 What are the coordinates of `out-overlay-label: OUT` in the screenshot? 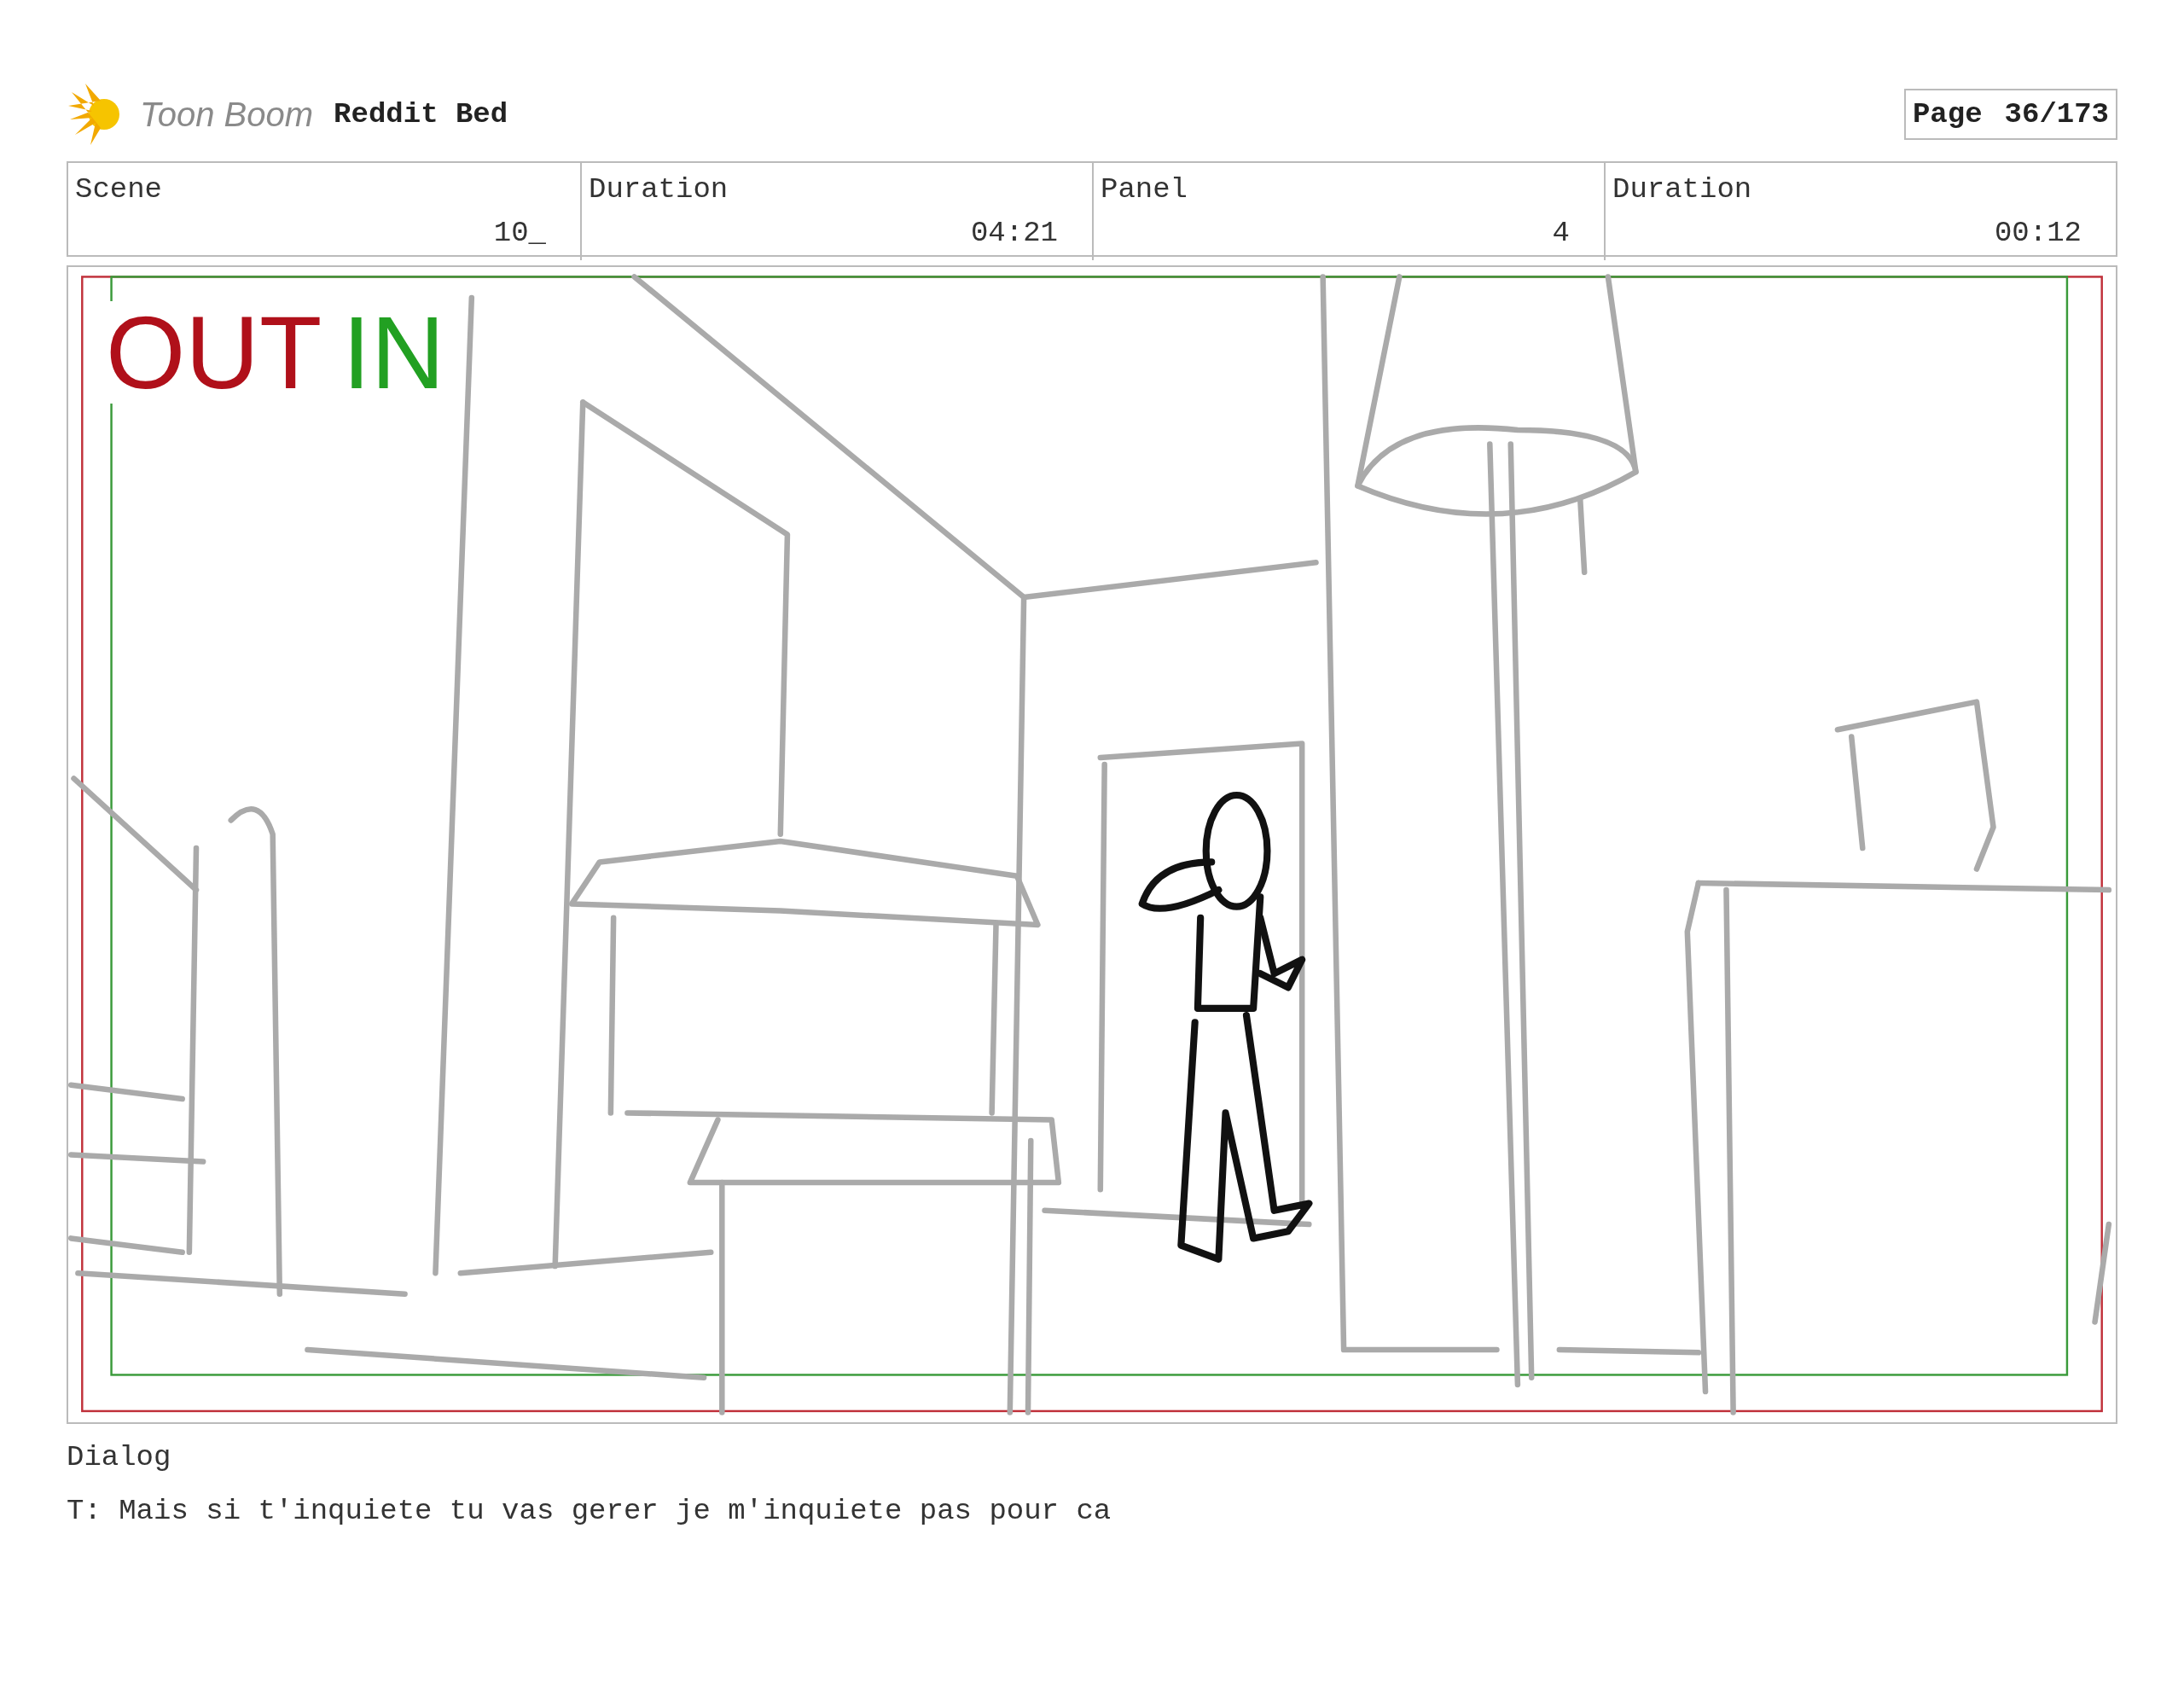 It's located at (214, 352).